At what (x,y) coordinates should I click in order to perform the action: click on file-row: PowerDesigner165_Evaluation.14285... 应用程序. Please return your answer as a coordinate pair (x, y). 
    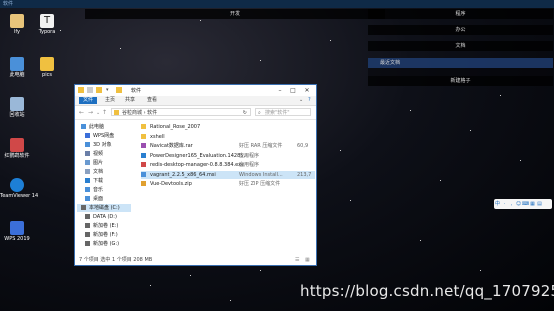
    Looking at the image, I should click on (228, 156).